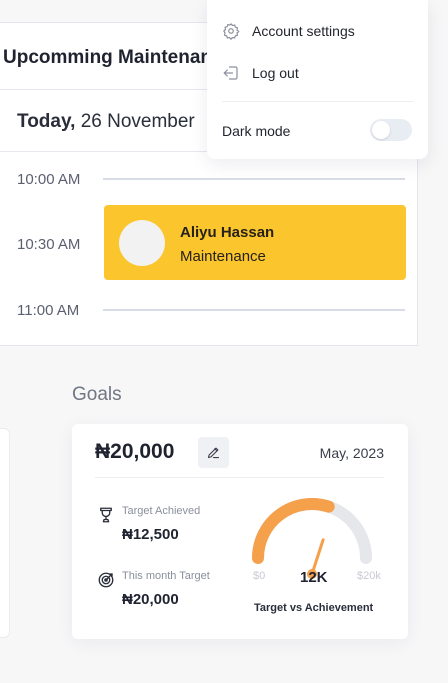  Describe the element at coordinates (351, 453) in the screenshot. I see `goal-month: May, 2023` at that location.